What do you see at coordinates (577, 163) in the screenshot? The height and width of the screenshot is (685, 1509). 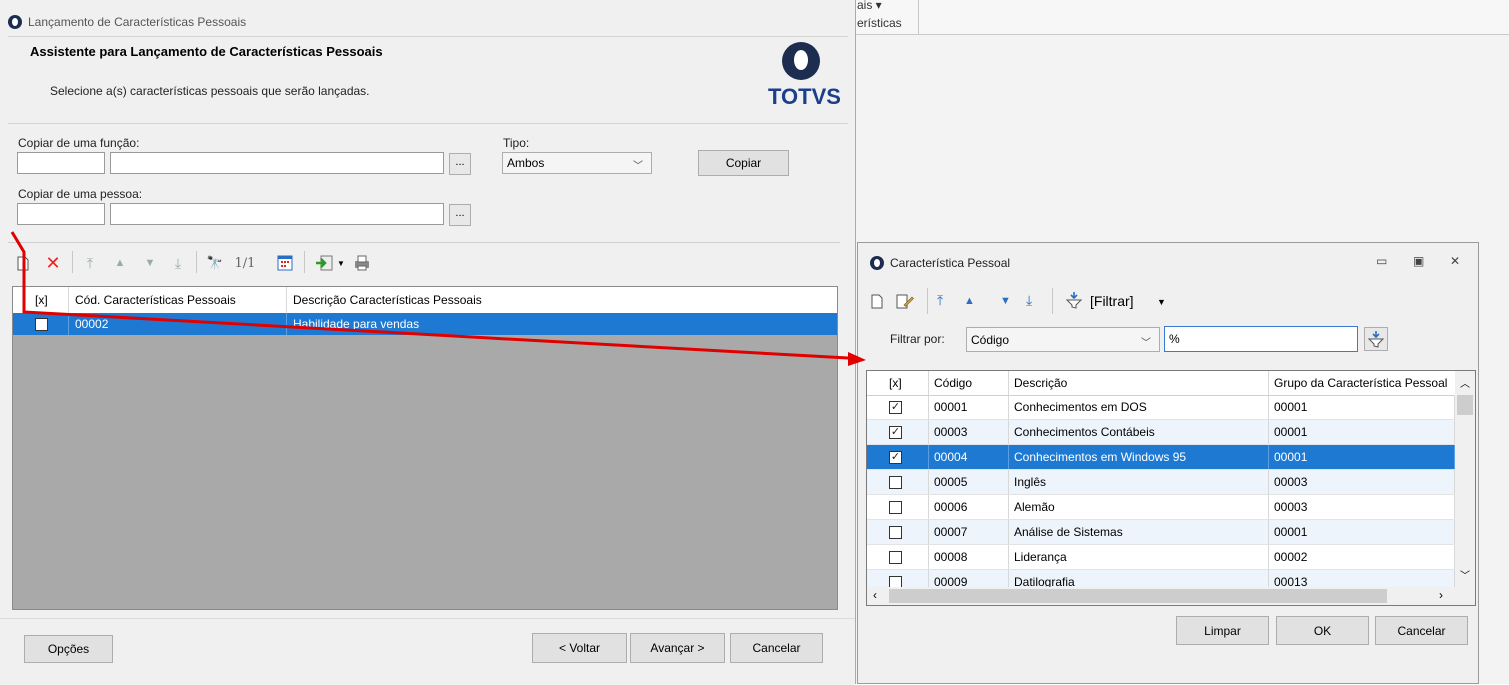 I see `type-select: Ambos ﹀` at bounding box center [577, 163].